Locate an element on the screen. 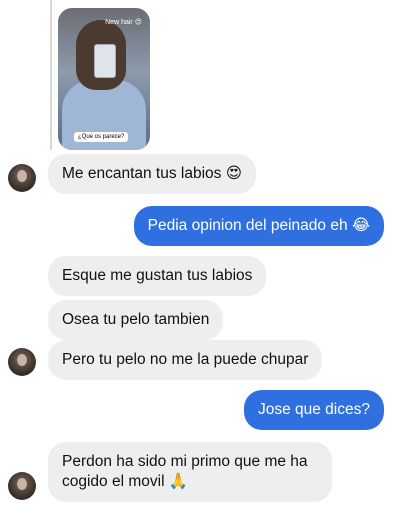 This screenshot has width=400, height=508. message-bubble-incoming: Me encantan tus labios 😍 is located at coordinates (152, 174).